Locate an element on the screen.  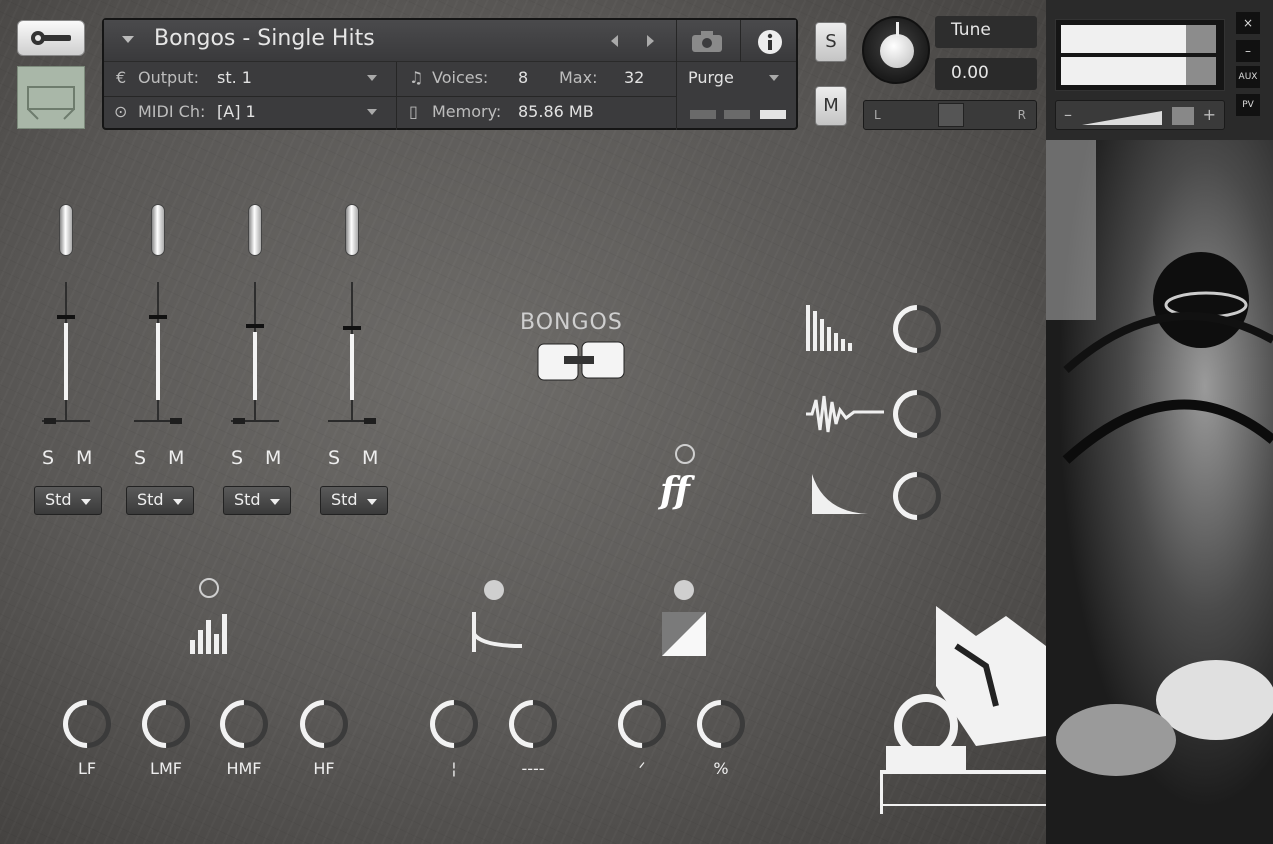
output-meter is located at coordinates (1140, 55).